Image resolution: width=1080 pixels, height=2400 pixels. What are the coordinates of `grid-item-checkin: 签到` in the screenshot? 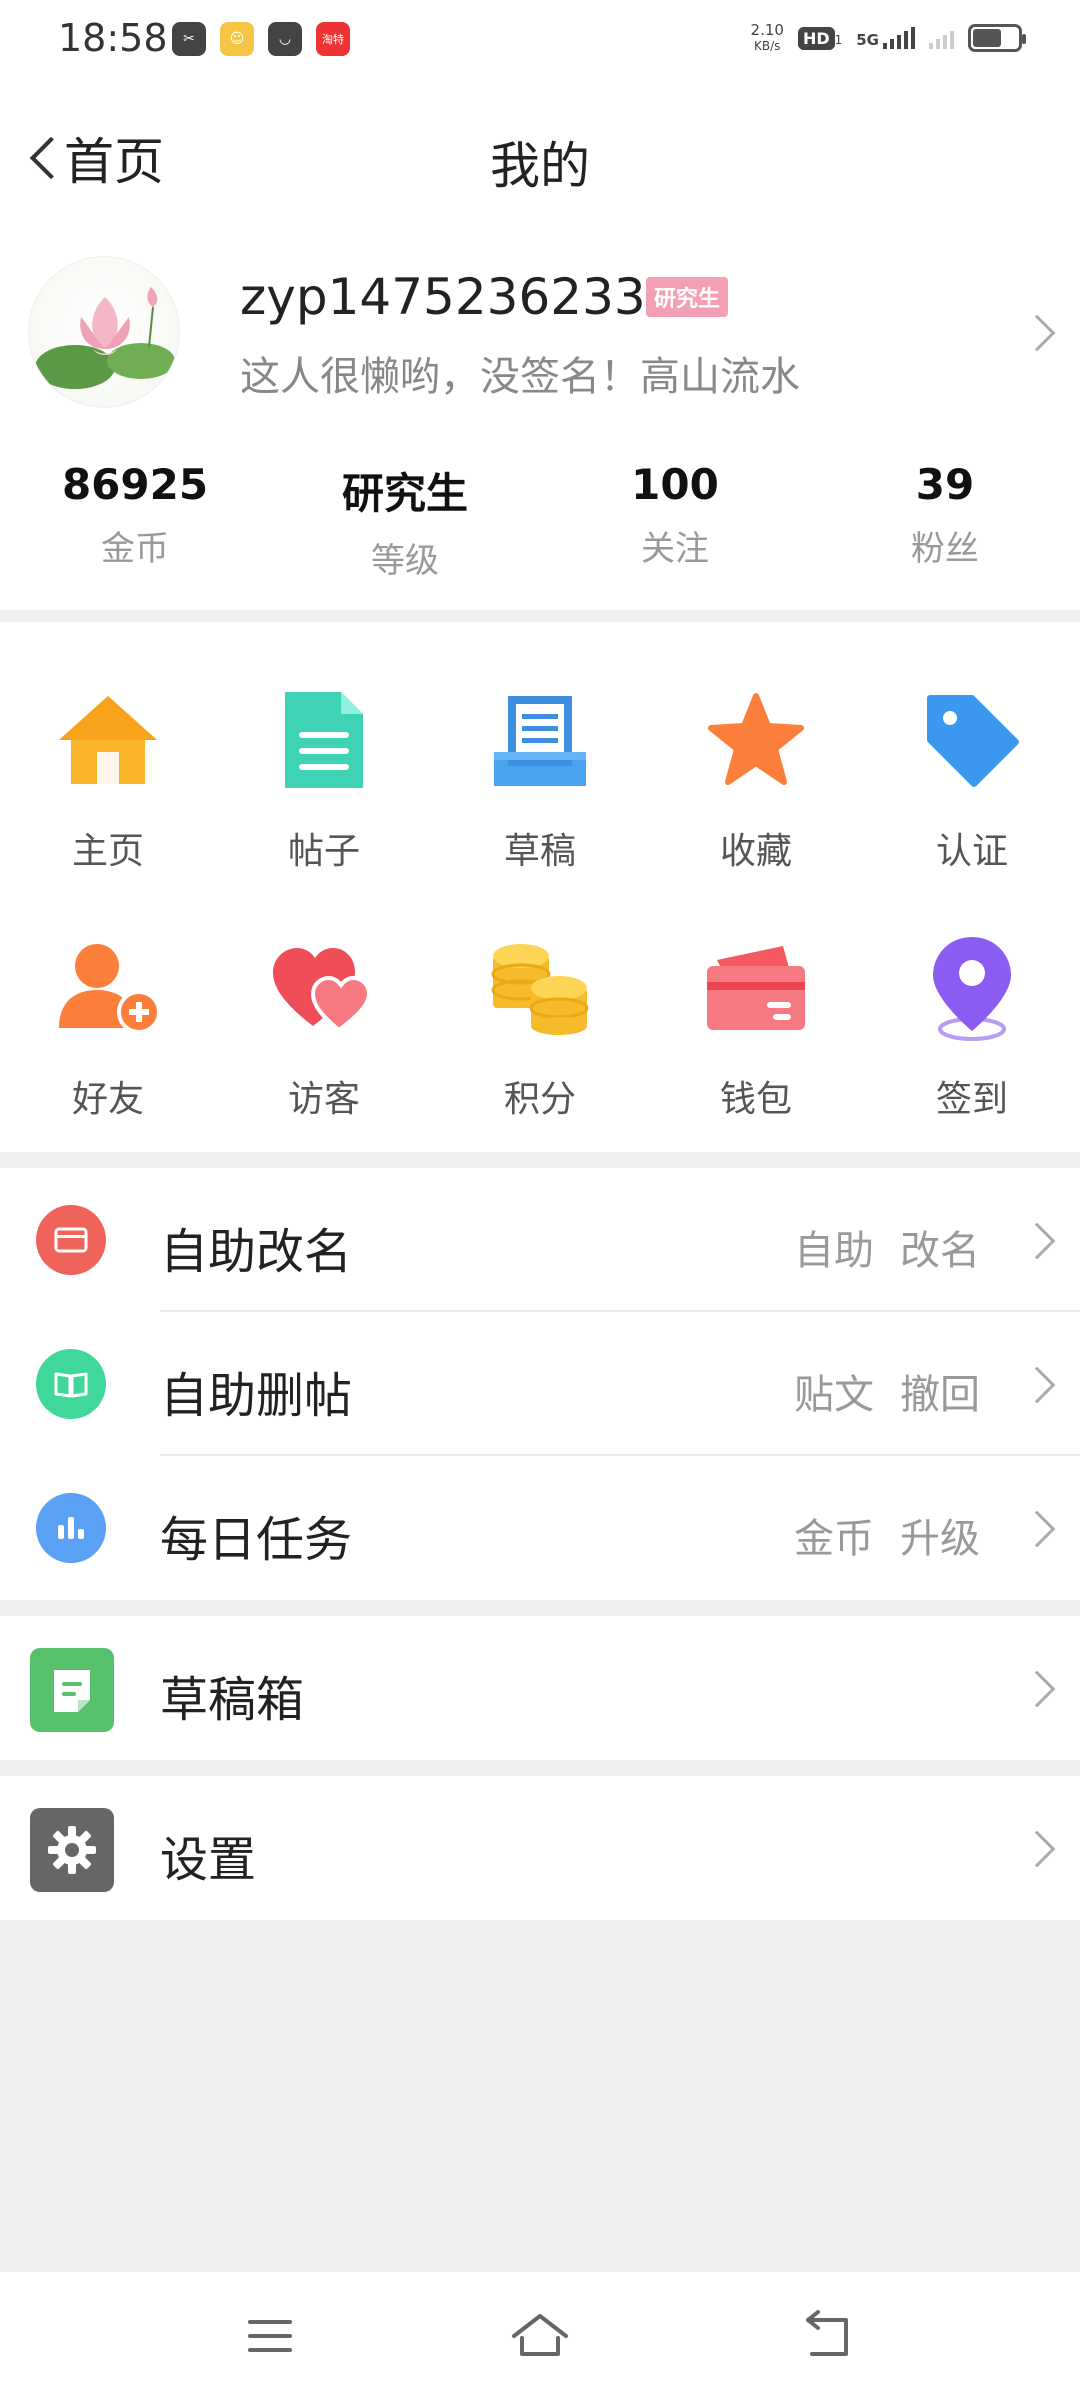 It's located at (972, 1025).